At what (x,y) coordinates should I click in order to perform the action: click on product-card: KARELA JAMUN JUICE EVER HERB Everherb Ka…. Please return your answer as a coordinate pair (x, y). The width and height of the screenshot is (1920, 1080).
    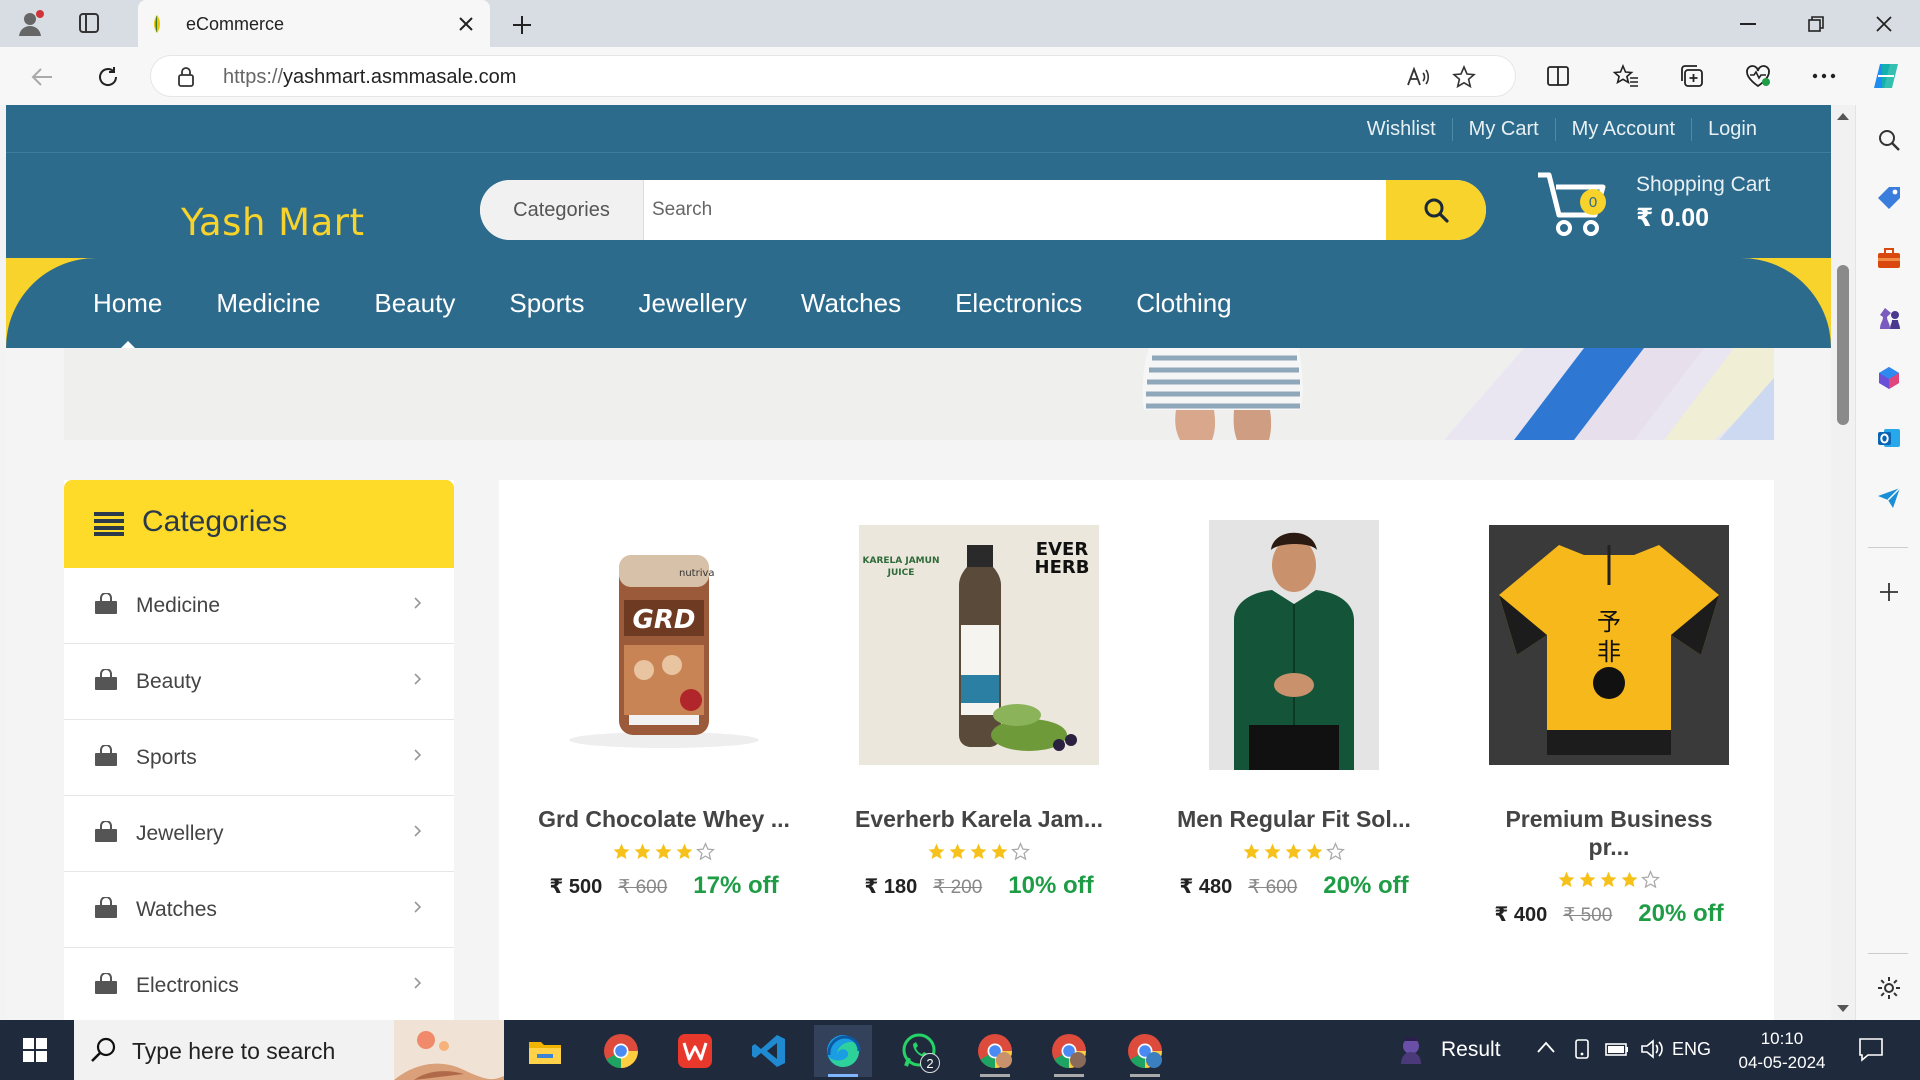
    Looking at the image, I should click on (974, 745).